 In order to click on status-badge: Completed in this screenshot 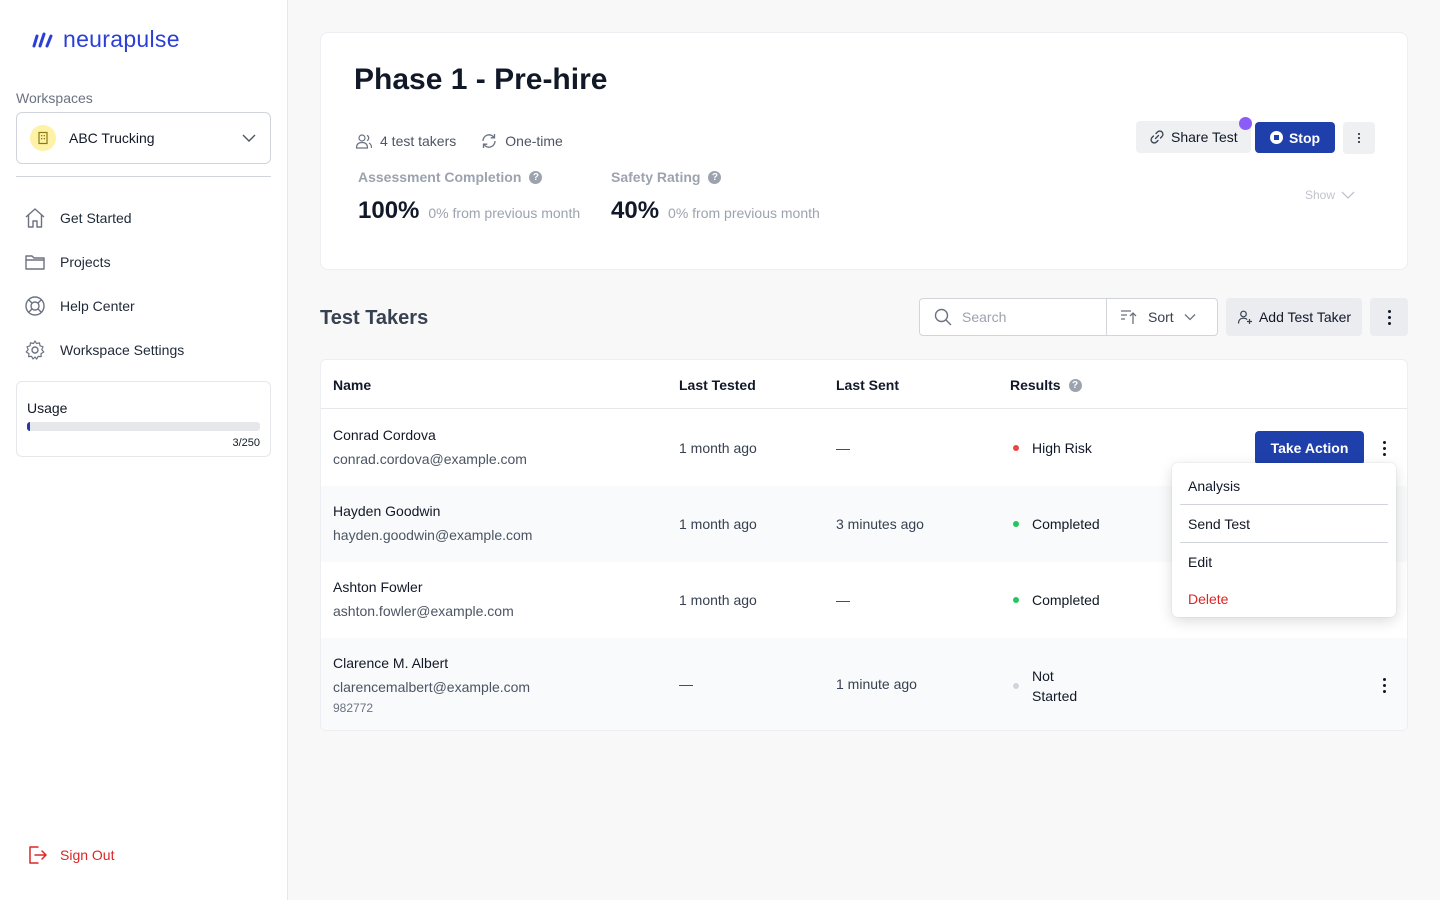, I will do `click(1056, 524)`.